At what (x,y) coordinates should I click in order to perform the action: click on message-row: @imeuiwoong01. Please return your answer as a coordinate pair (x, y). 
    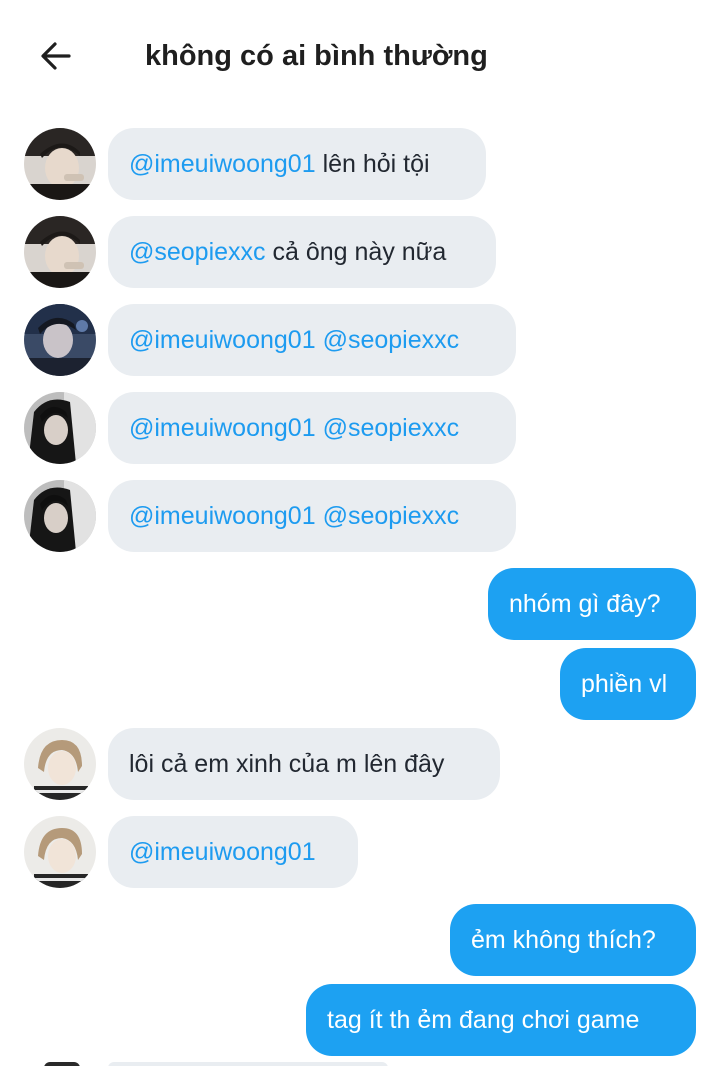
    Looking at the image, I should click on (360, 852).